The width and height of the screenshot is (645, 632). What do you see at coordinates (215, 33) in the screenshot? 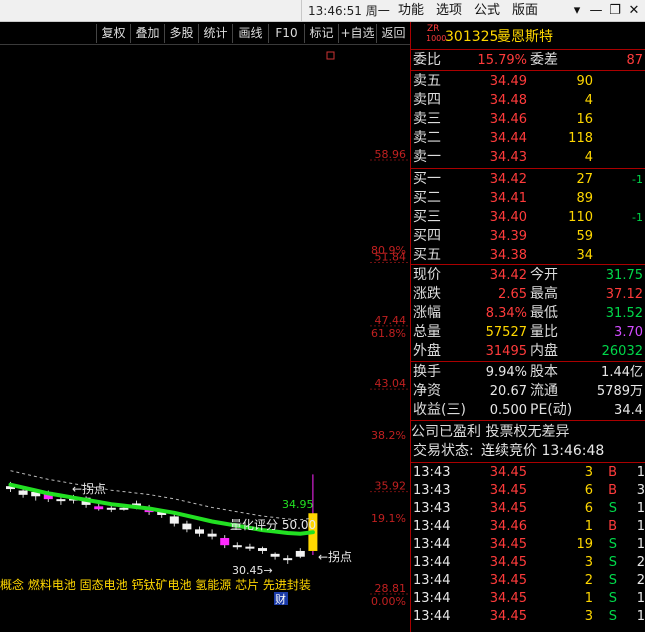
I see `statistics-button: 统计` at bounding box center [215, 33].